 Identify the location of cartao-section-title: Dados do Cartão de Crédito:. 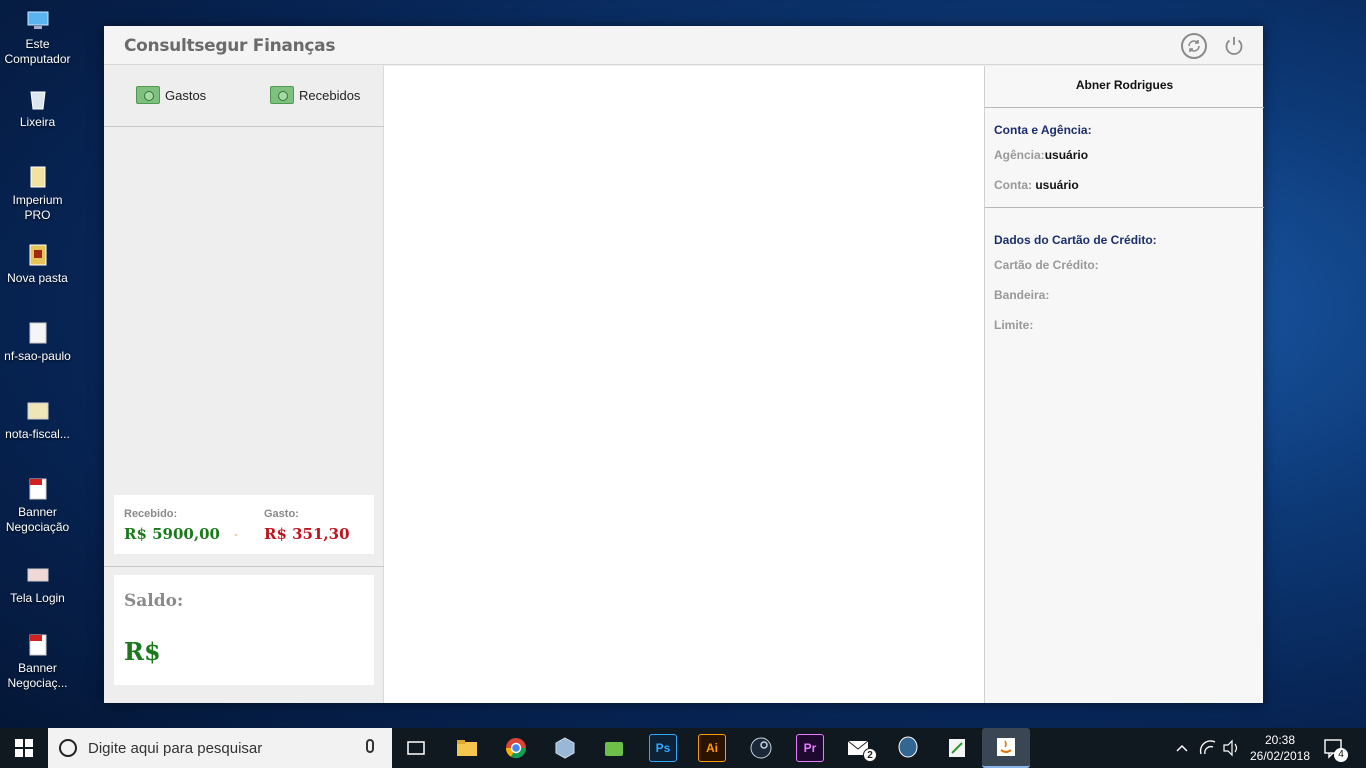
(1075, 240).